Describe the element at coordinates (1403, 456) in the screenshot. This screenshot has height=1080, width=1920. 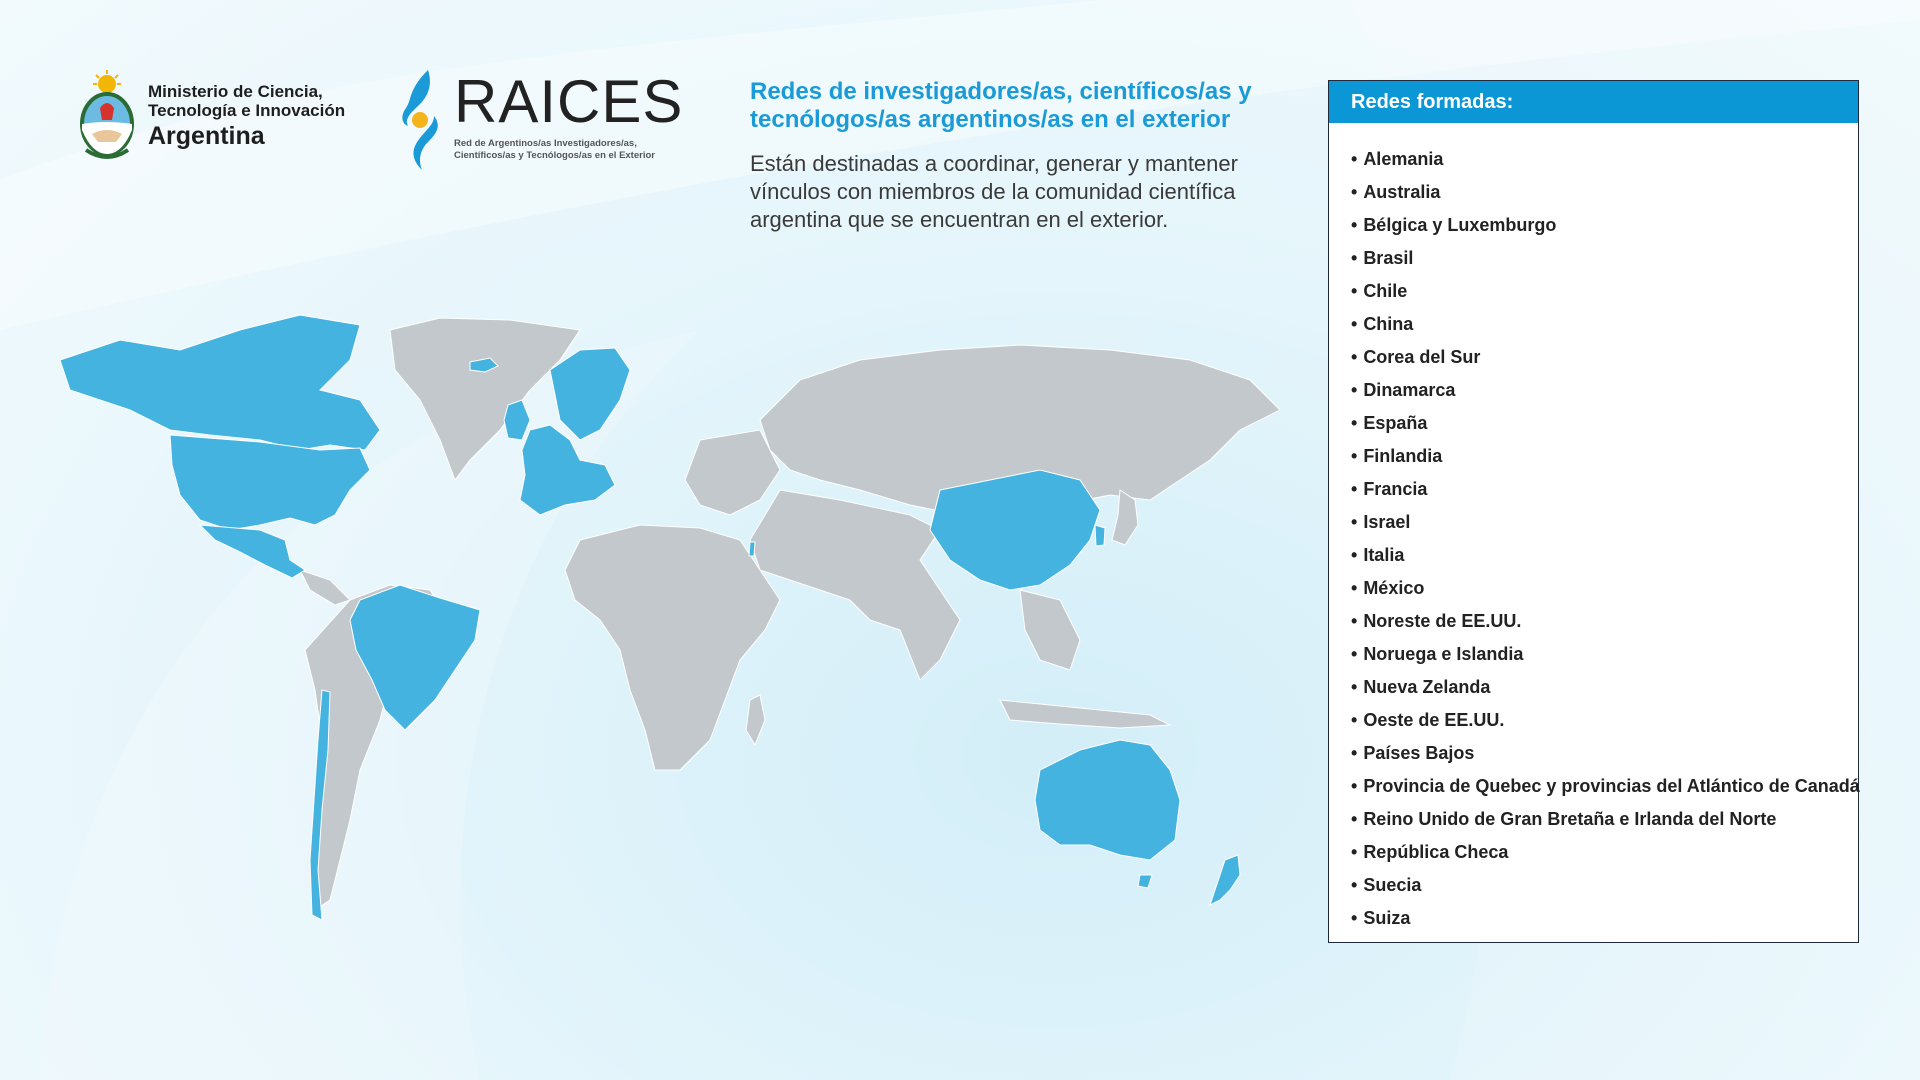
I see `network-item-label: Finlandia` at that location.